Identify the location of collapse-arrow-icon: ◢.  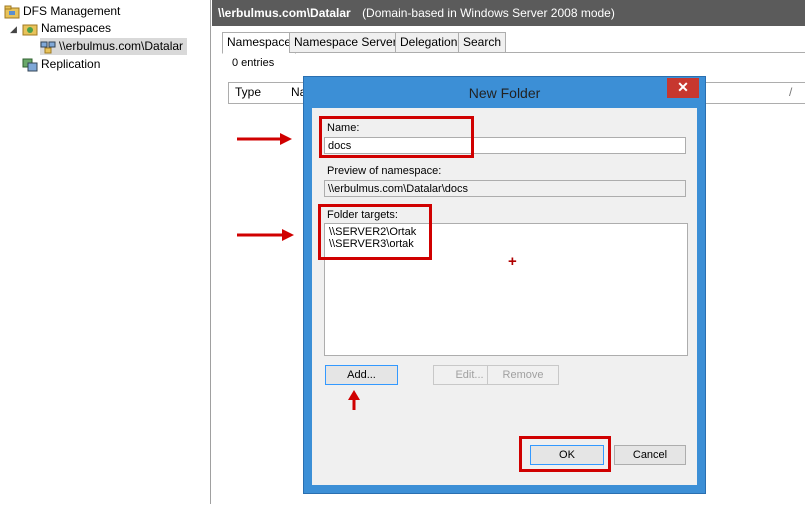
(13, 29).